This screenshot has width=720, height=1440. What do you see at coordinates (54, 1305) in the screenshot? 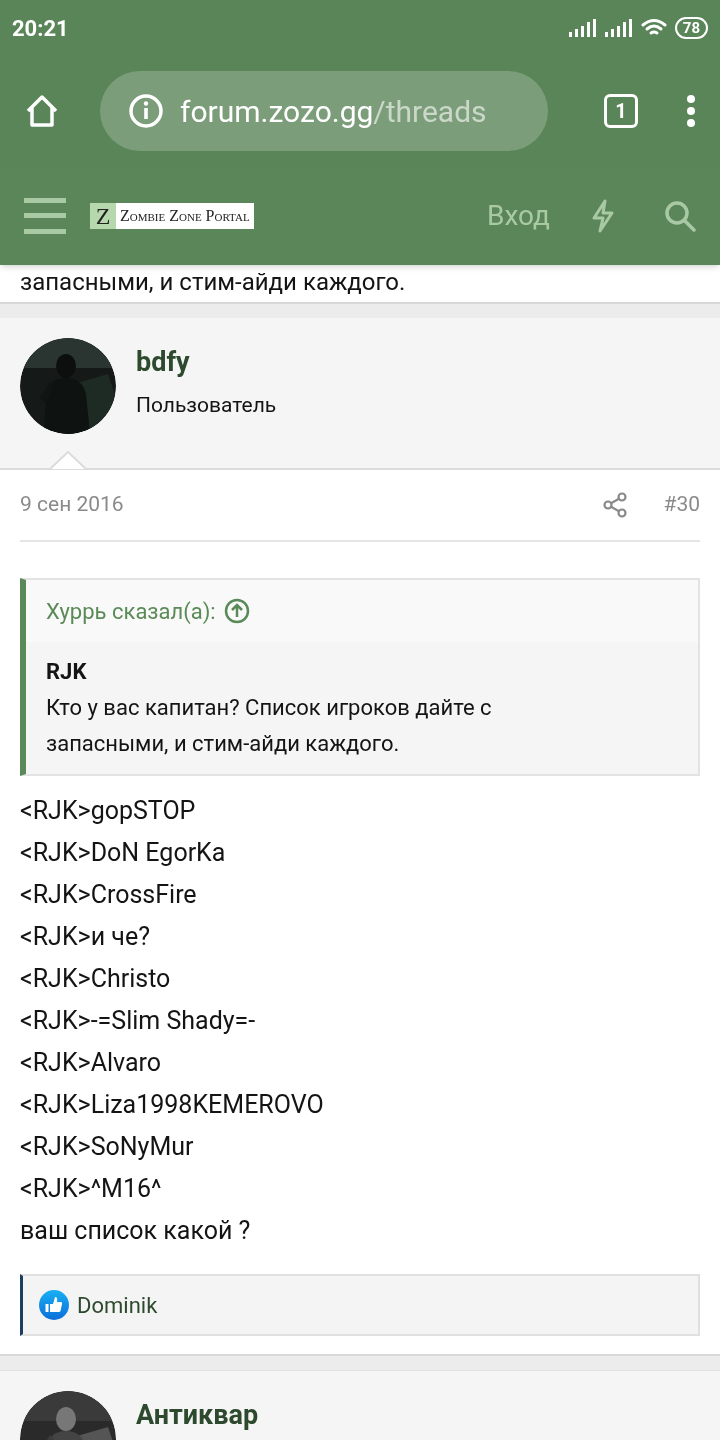
I see `thumbs-up-icon` at bounding box center [54, 1305].